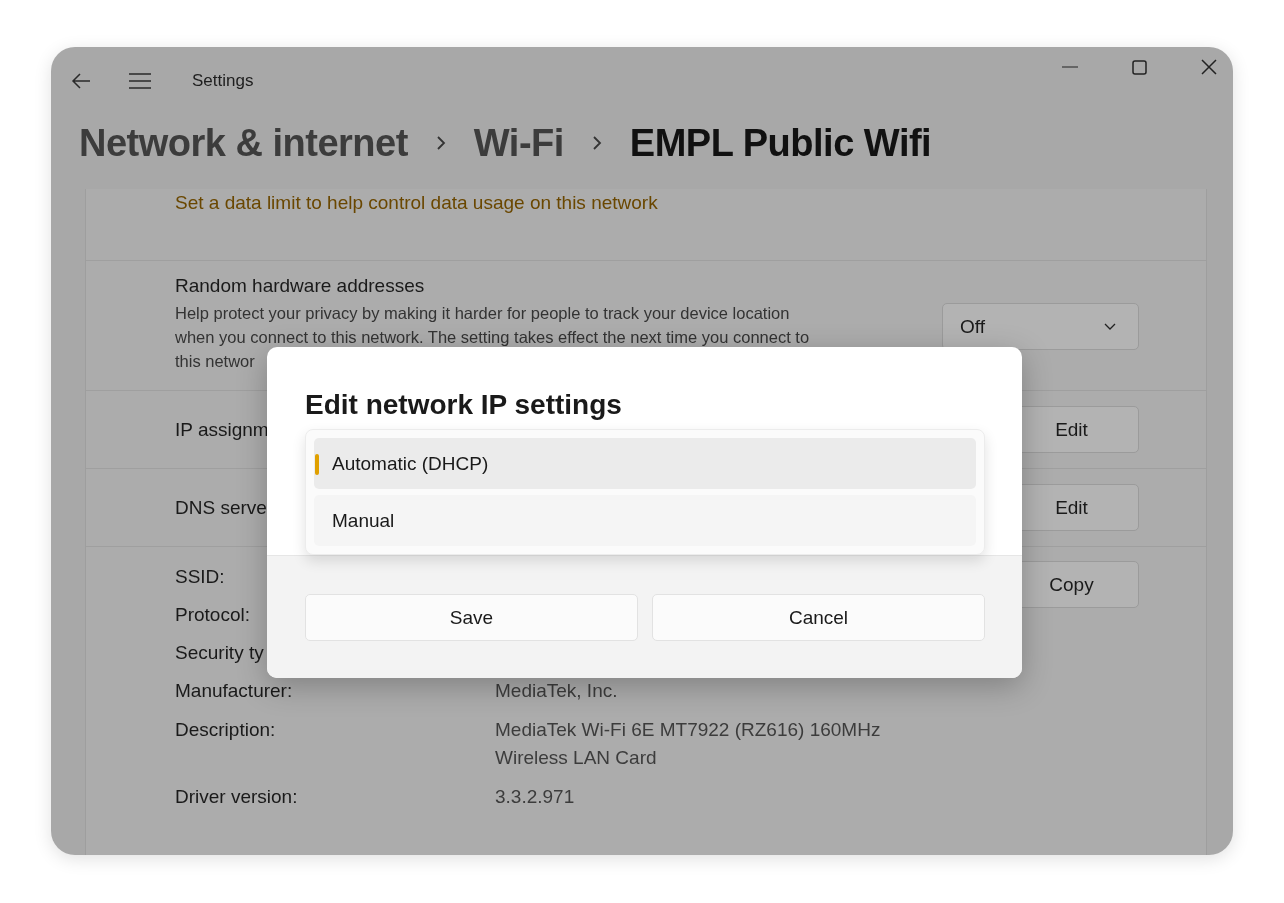  What do you see at coordinates (221, 507) in the screenshot?
I see `setting-label: DNS serve` at bounding box center [221, 507].